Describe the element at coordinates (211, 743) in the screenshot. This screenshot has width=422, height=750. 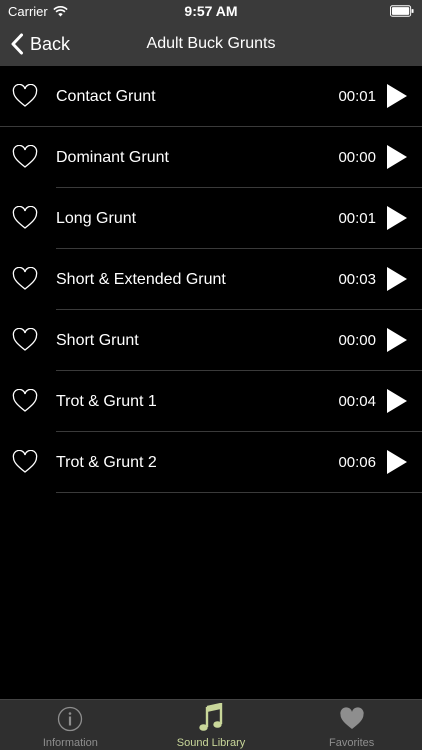
I see `tab-label: Sound Library` at that location.